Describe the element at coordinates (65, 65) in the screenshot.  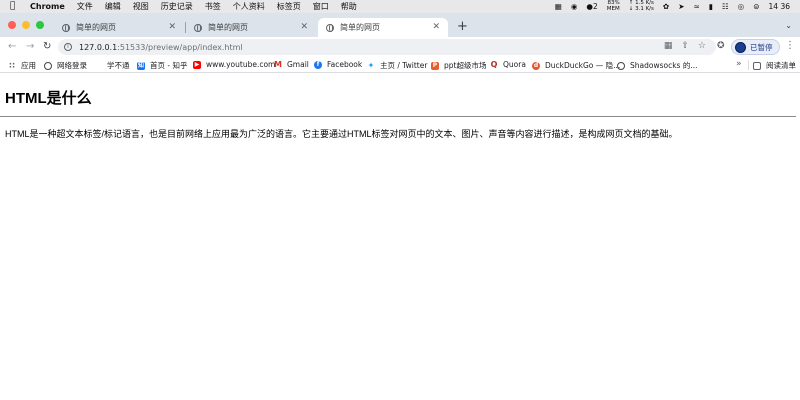
I see `bookmark-network-login: 网络登录` at that location.